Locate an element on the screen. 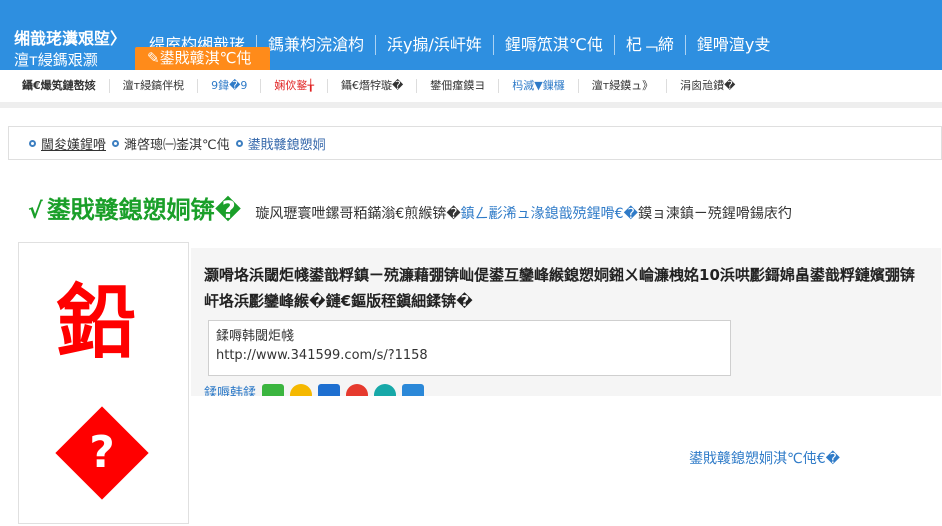 The height and width of the screenshot is (526, 942). title-description: 璇风瓑寰呭鏍哥粨鏋滃€煎緱锛�鎮ㄥ彲浠ュ湪鎴戠殑鍟嗗€�鏌ョ湅鎮ㄧ殑鍟嗗鍚庡彴 is located at coordinates (523, 213).